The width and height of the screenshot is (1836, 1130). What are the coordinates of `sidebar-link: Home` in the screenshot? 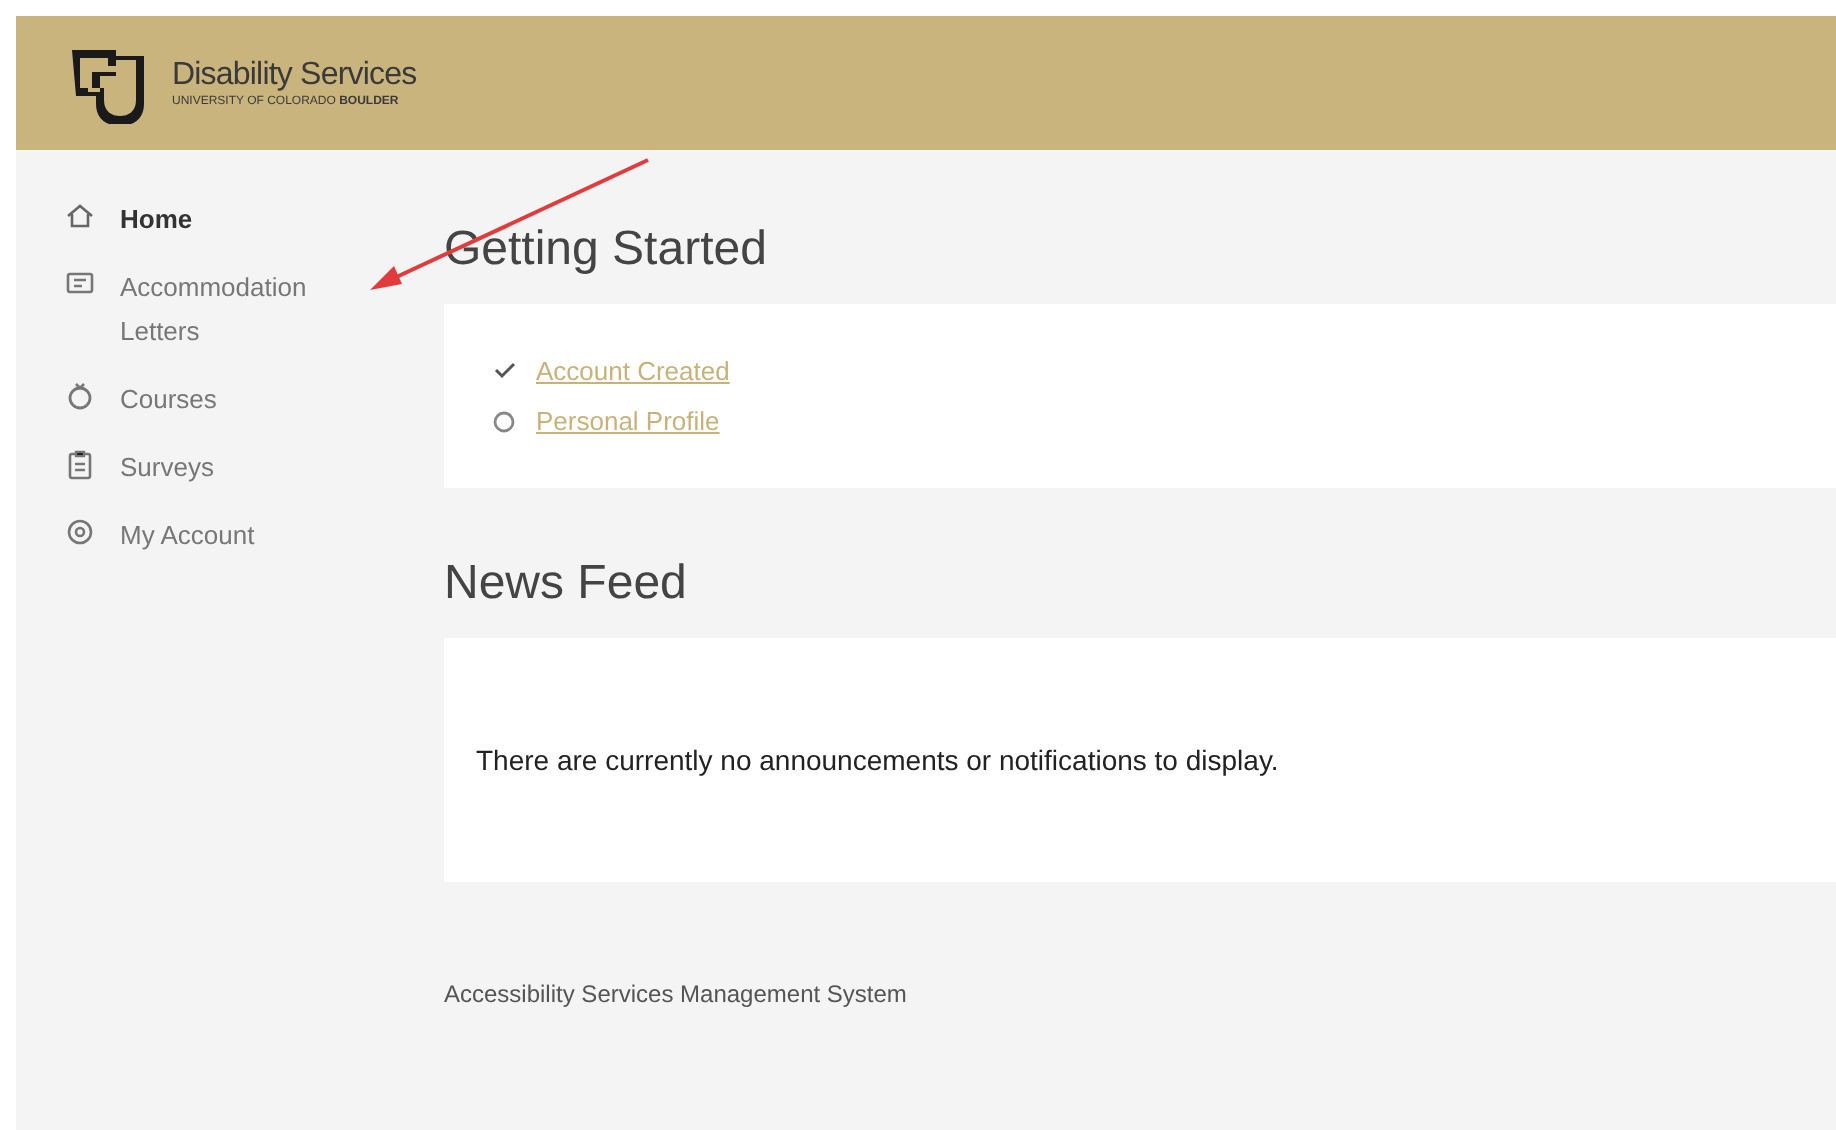 It's located at (230, 220).